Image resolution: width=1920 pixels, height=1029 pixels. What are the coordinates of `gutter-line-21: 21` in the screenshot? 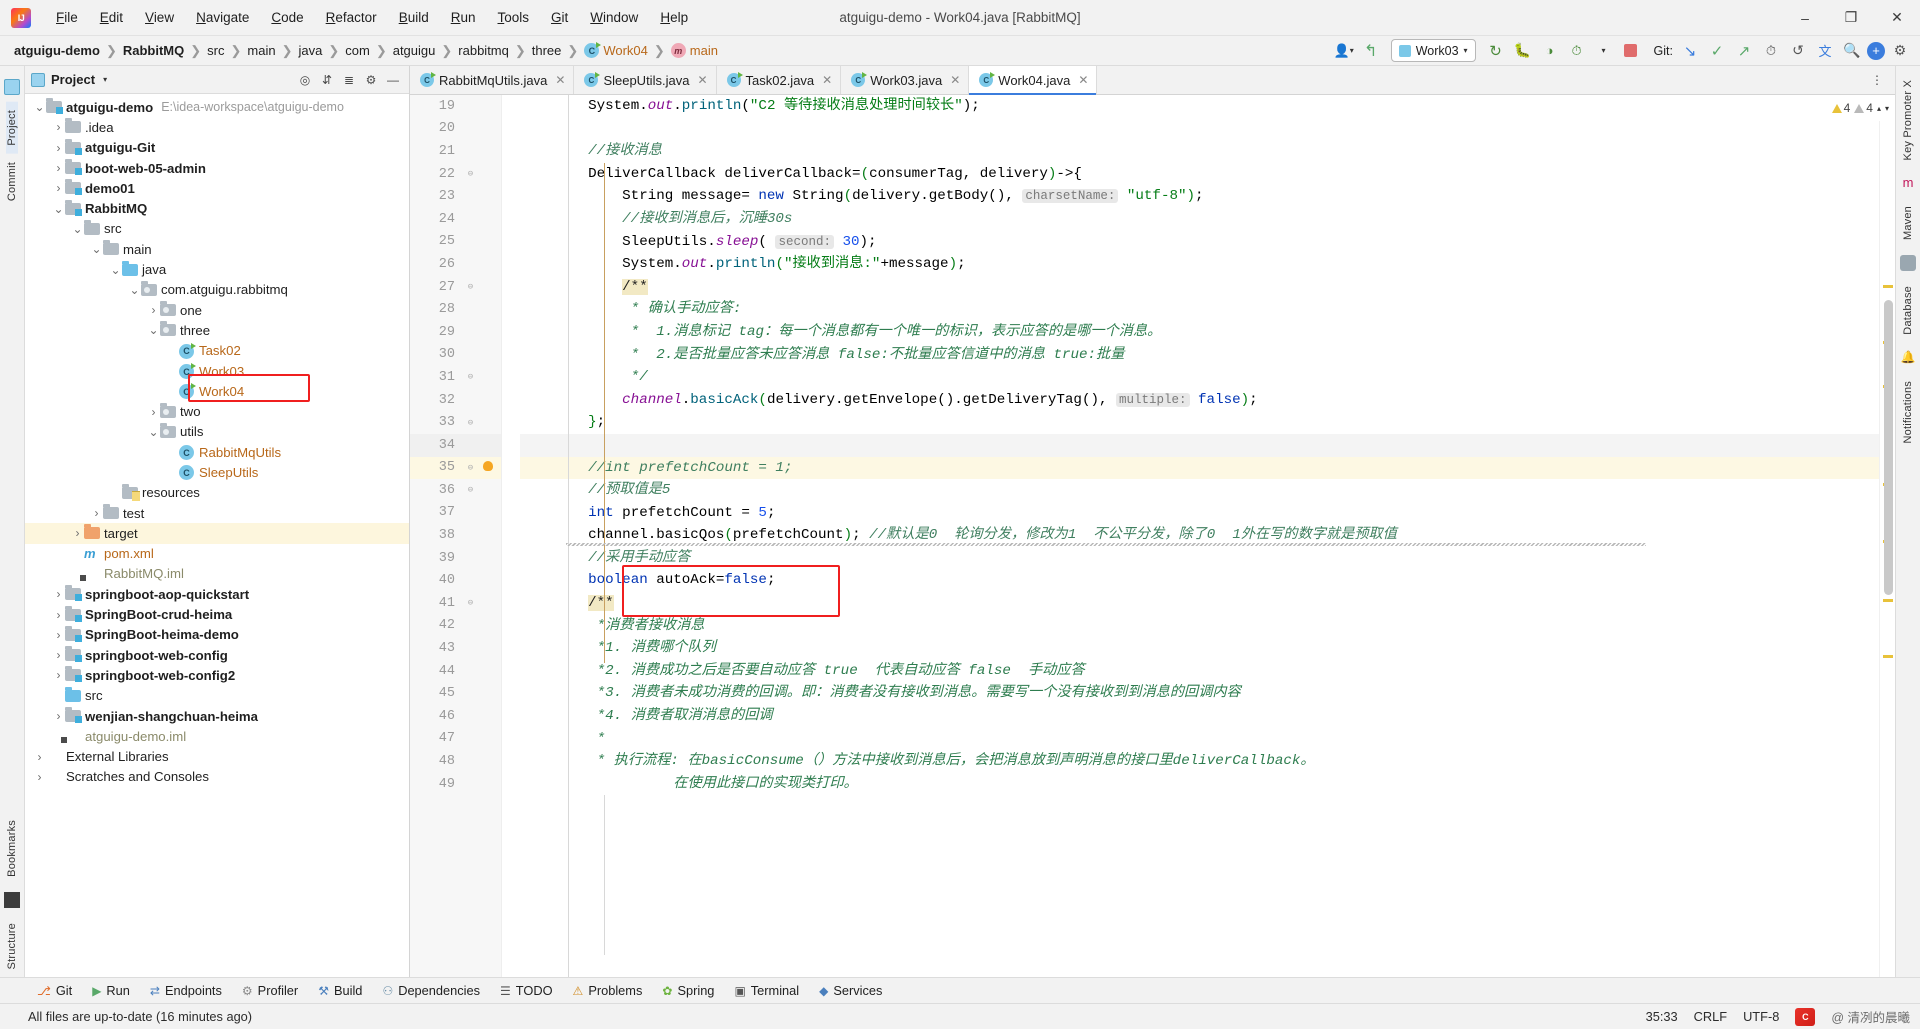 It's located at (455, 151).